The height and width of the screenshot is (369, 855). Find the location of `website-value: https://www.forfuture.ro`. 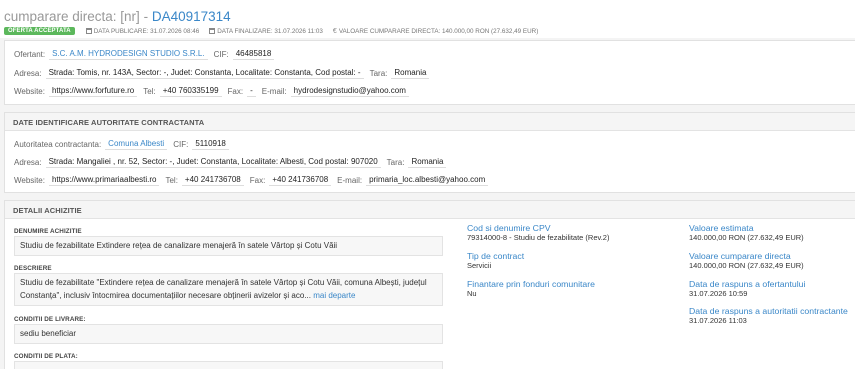

website-value: https://www.forfuture.ro is located at coordinates (93, 91).